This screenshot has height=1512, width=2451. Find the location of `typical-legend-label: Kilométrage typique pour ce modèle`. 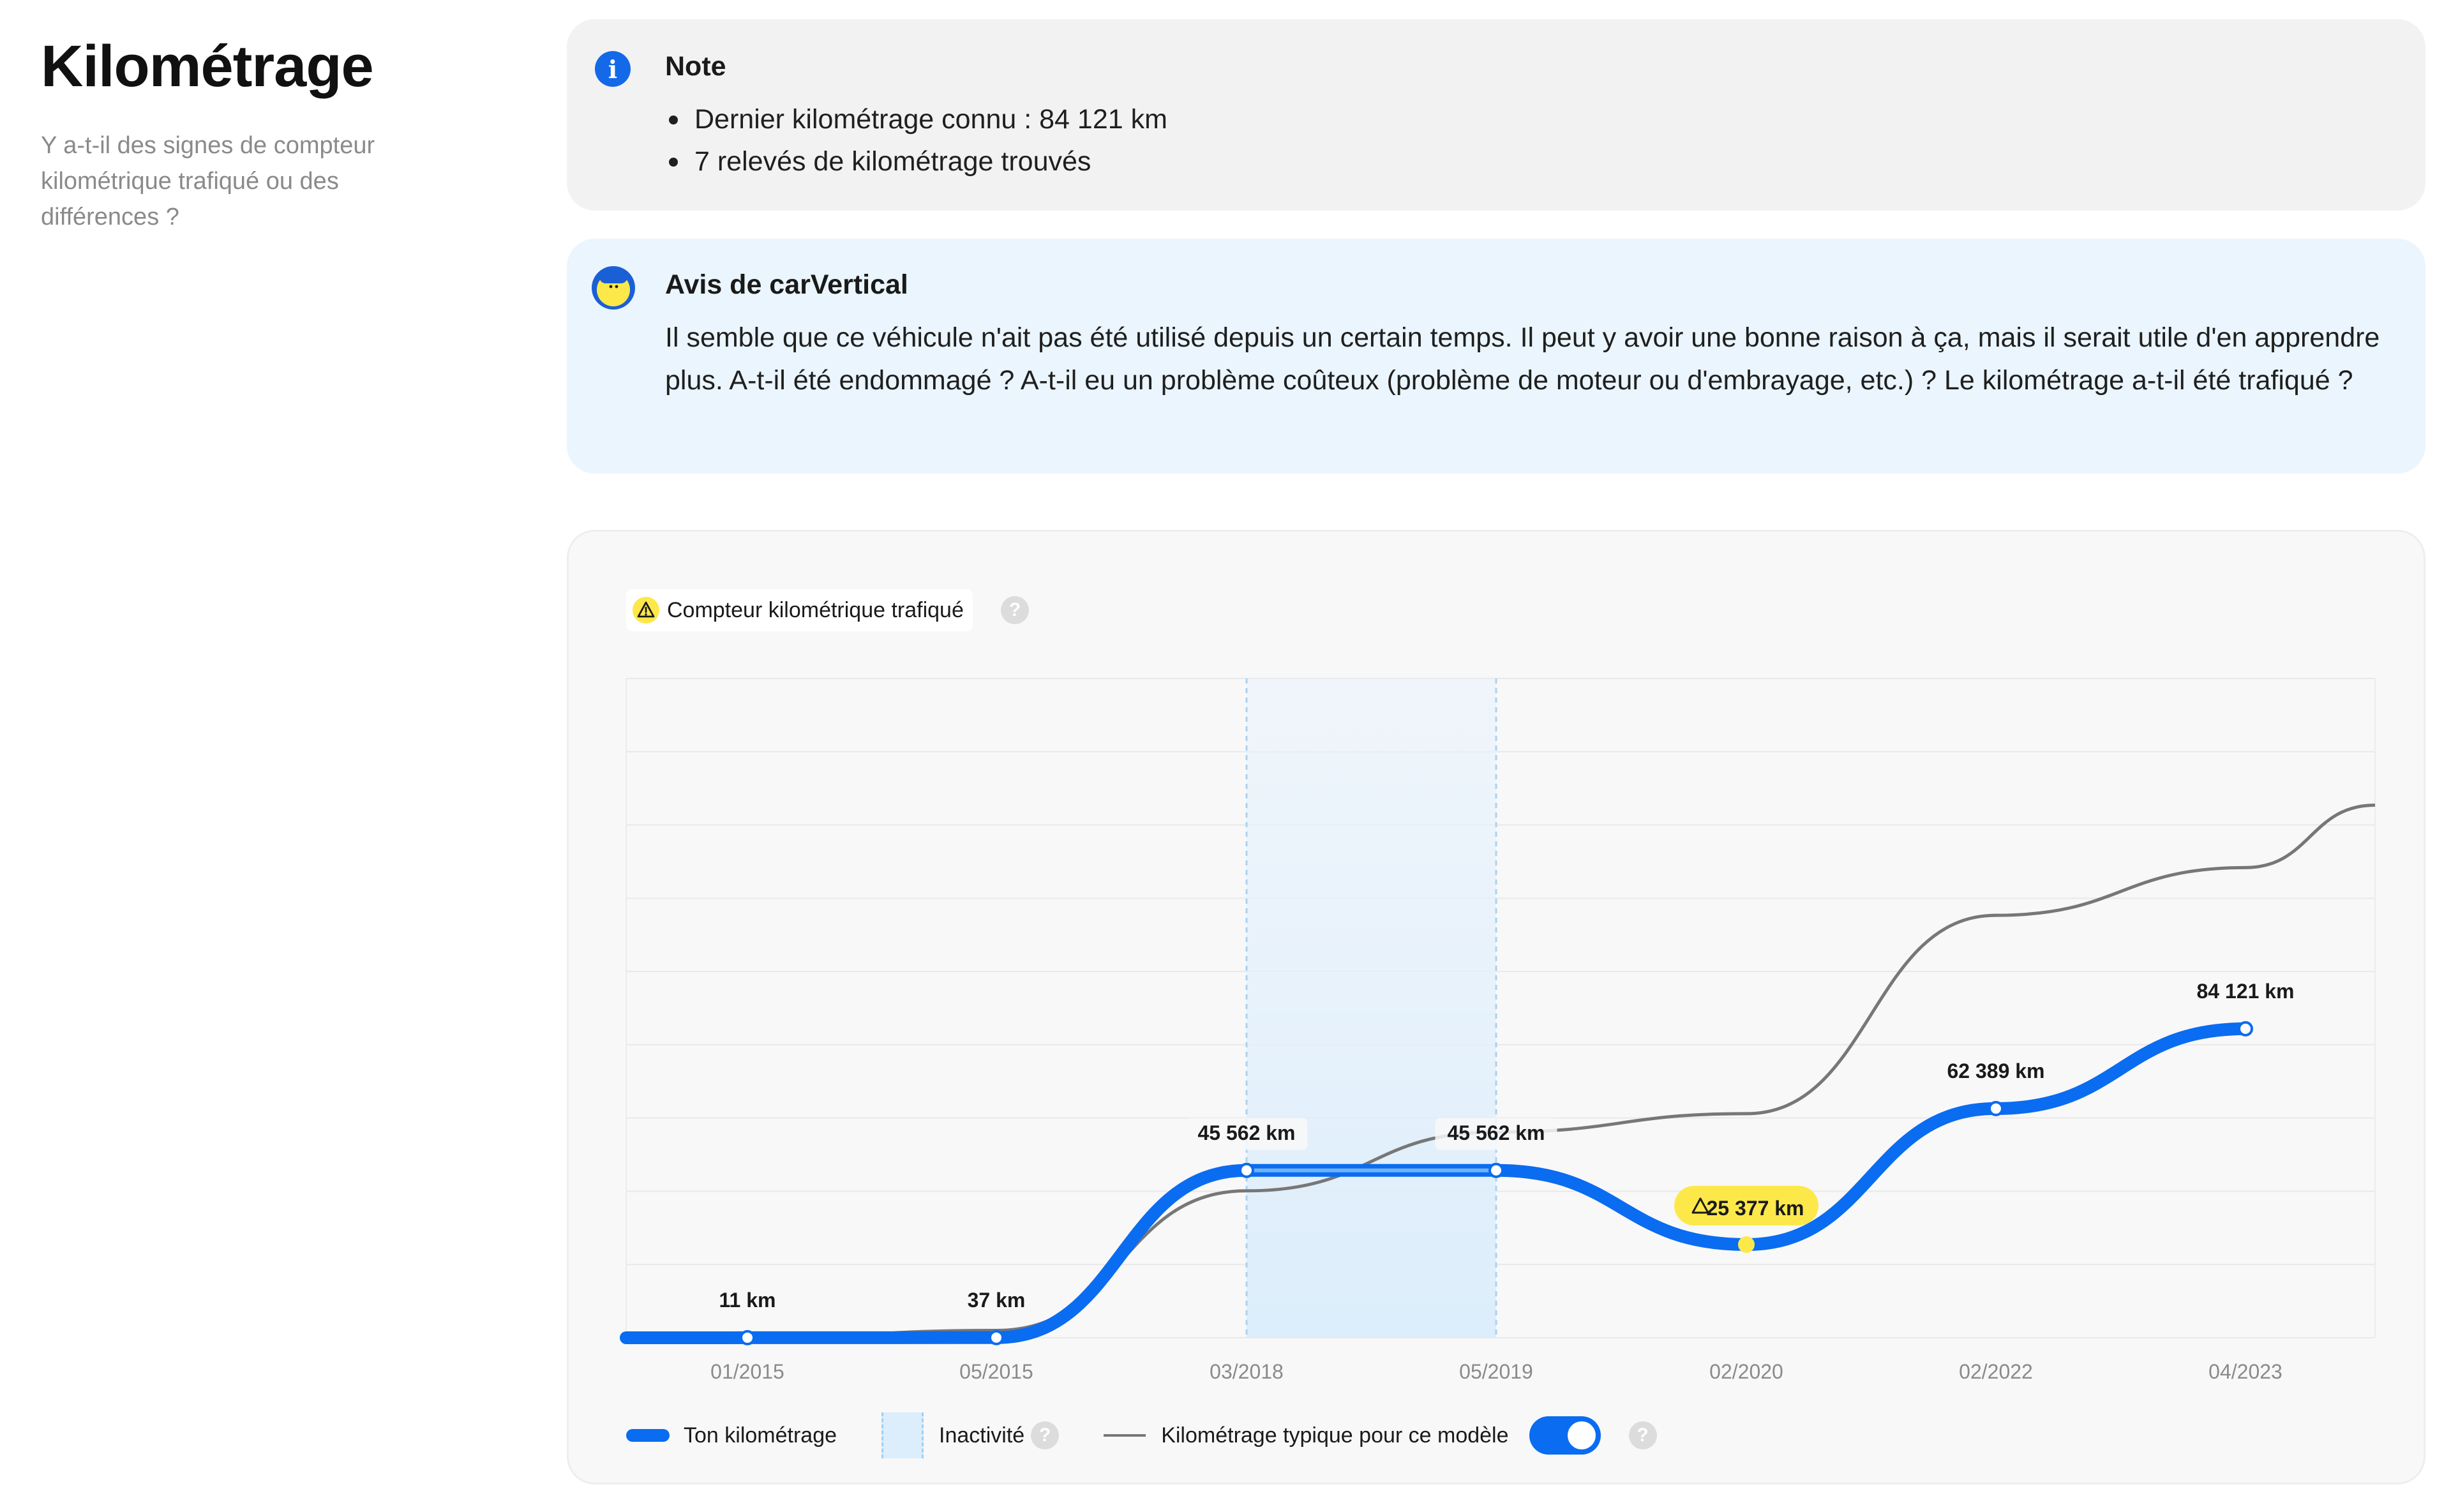

typical-legend-label: Kilométrage typique pour ce modèle is located at coordinates (1335, 1436).